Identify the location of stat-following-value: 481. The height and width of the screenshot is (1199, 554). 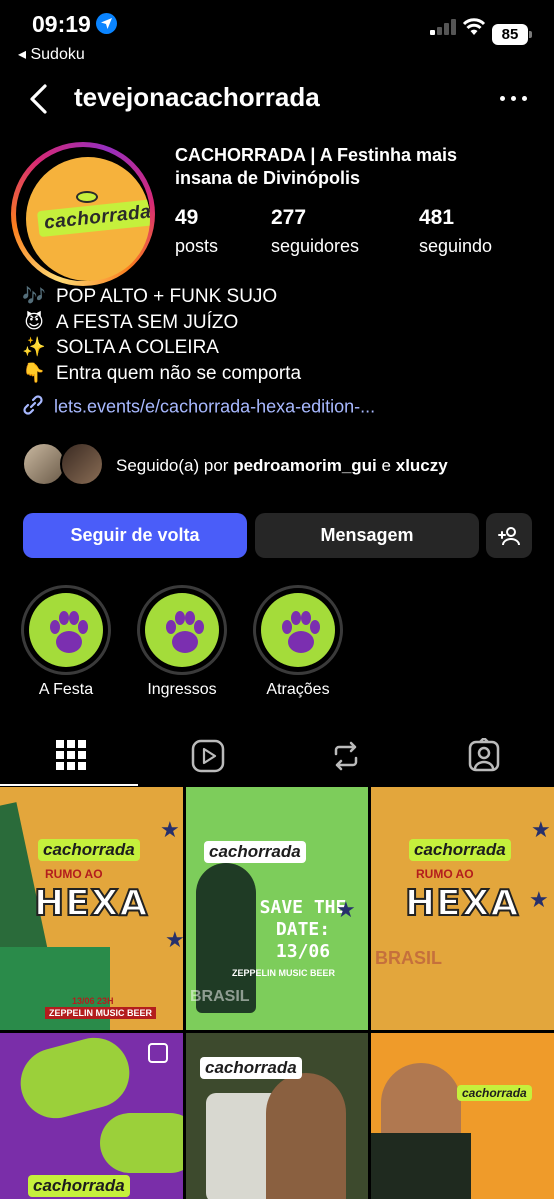
(437, 217).